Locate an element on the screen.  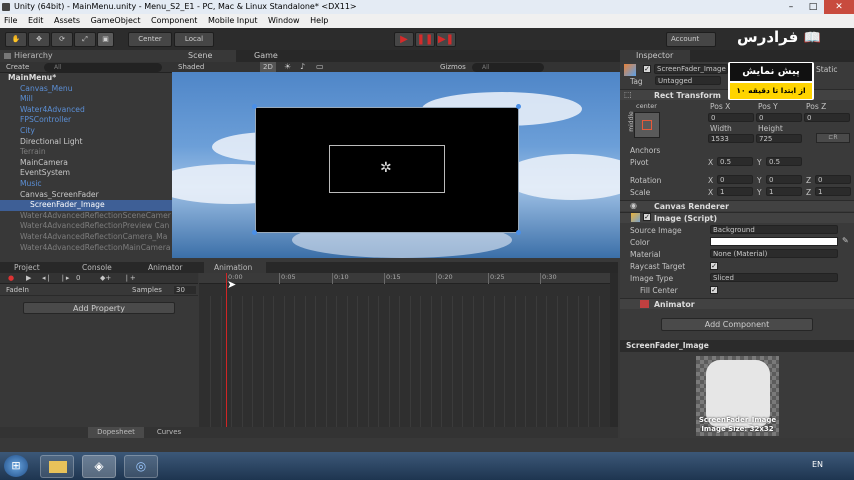
dopesheet-tab: Dopesheet is located at coordinates (116, 432).